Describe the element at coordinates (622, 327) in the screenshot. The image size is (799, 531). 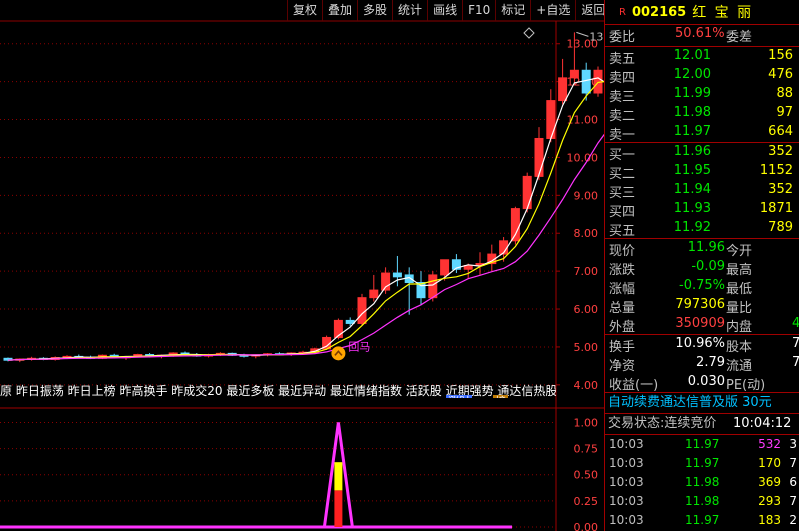
I see `stats-label: 外盘` at that location.